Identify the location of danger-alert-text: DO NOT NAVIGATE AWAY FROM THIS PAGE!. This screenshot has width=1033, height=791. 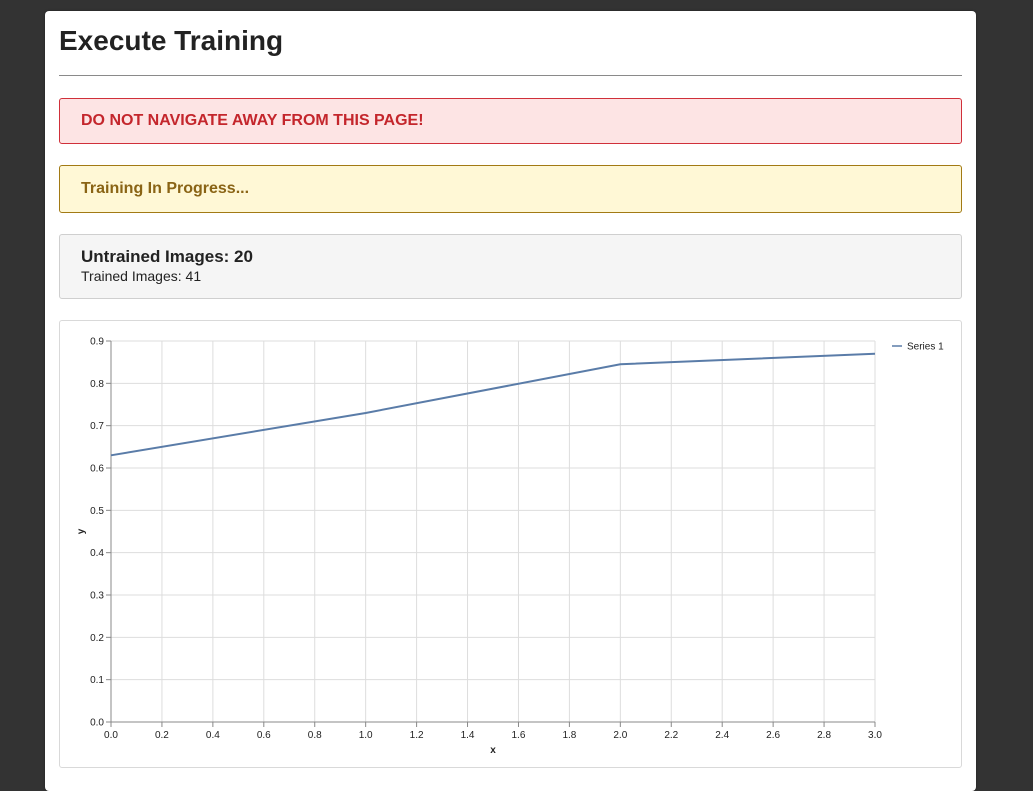
(252, 120).